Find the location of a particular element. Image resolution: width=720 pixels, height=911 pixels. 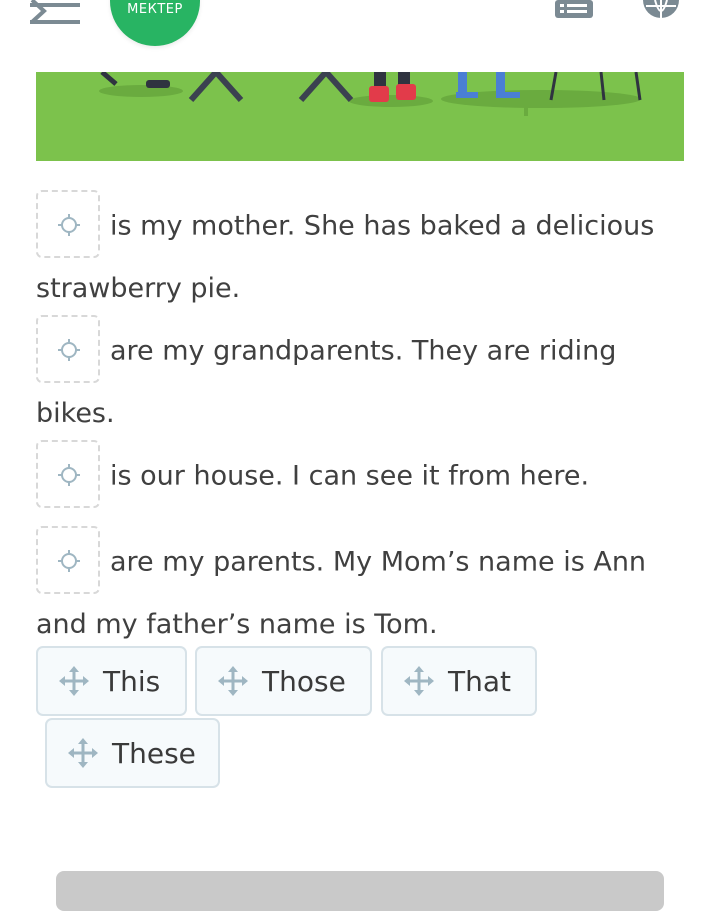

option-that: That is located at coordinates (459, 681).